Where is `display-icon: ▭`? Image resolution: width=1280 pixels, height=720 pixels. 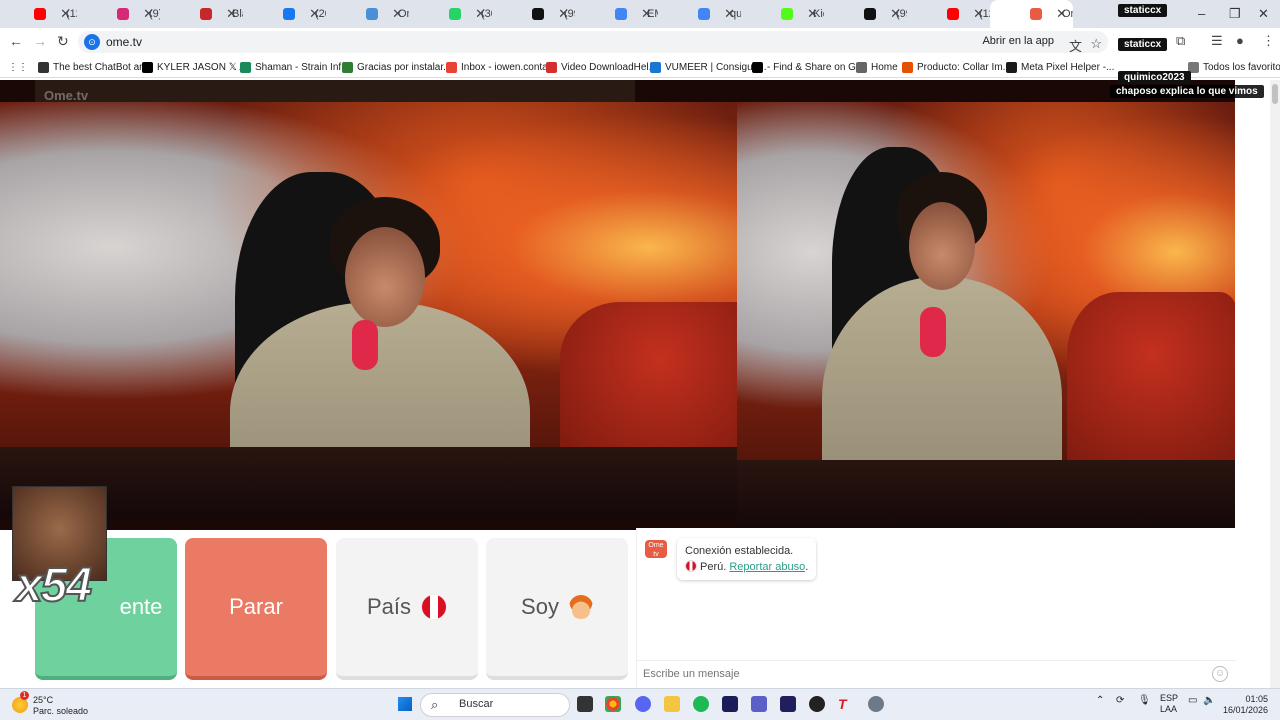
display-icon: ▭ is located at coordinates (1192, 700).